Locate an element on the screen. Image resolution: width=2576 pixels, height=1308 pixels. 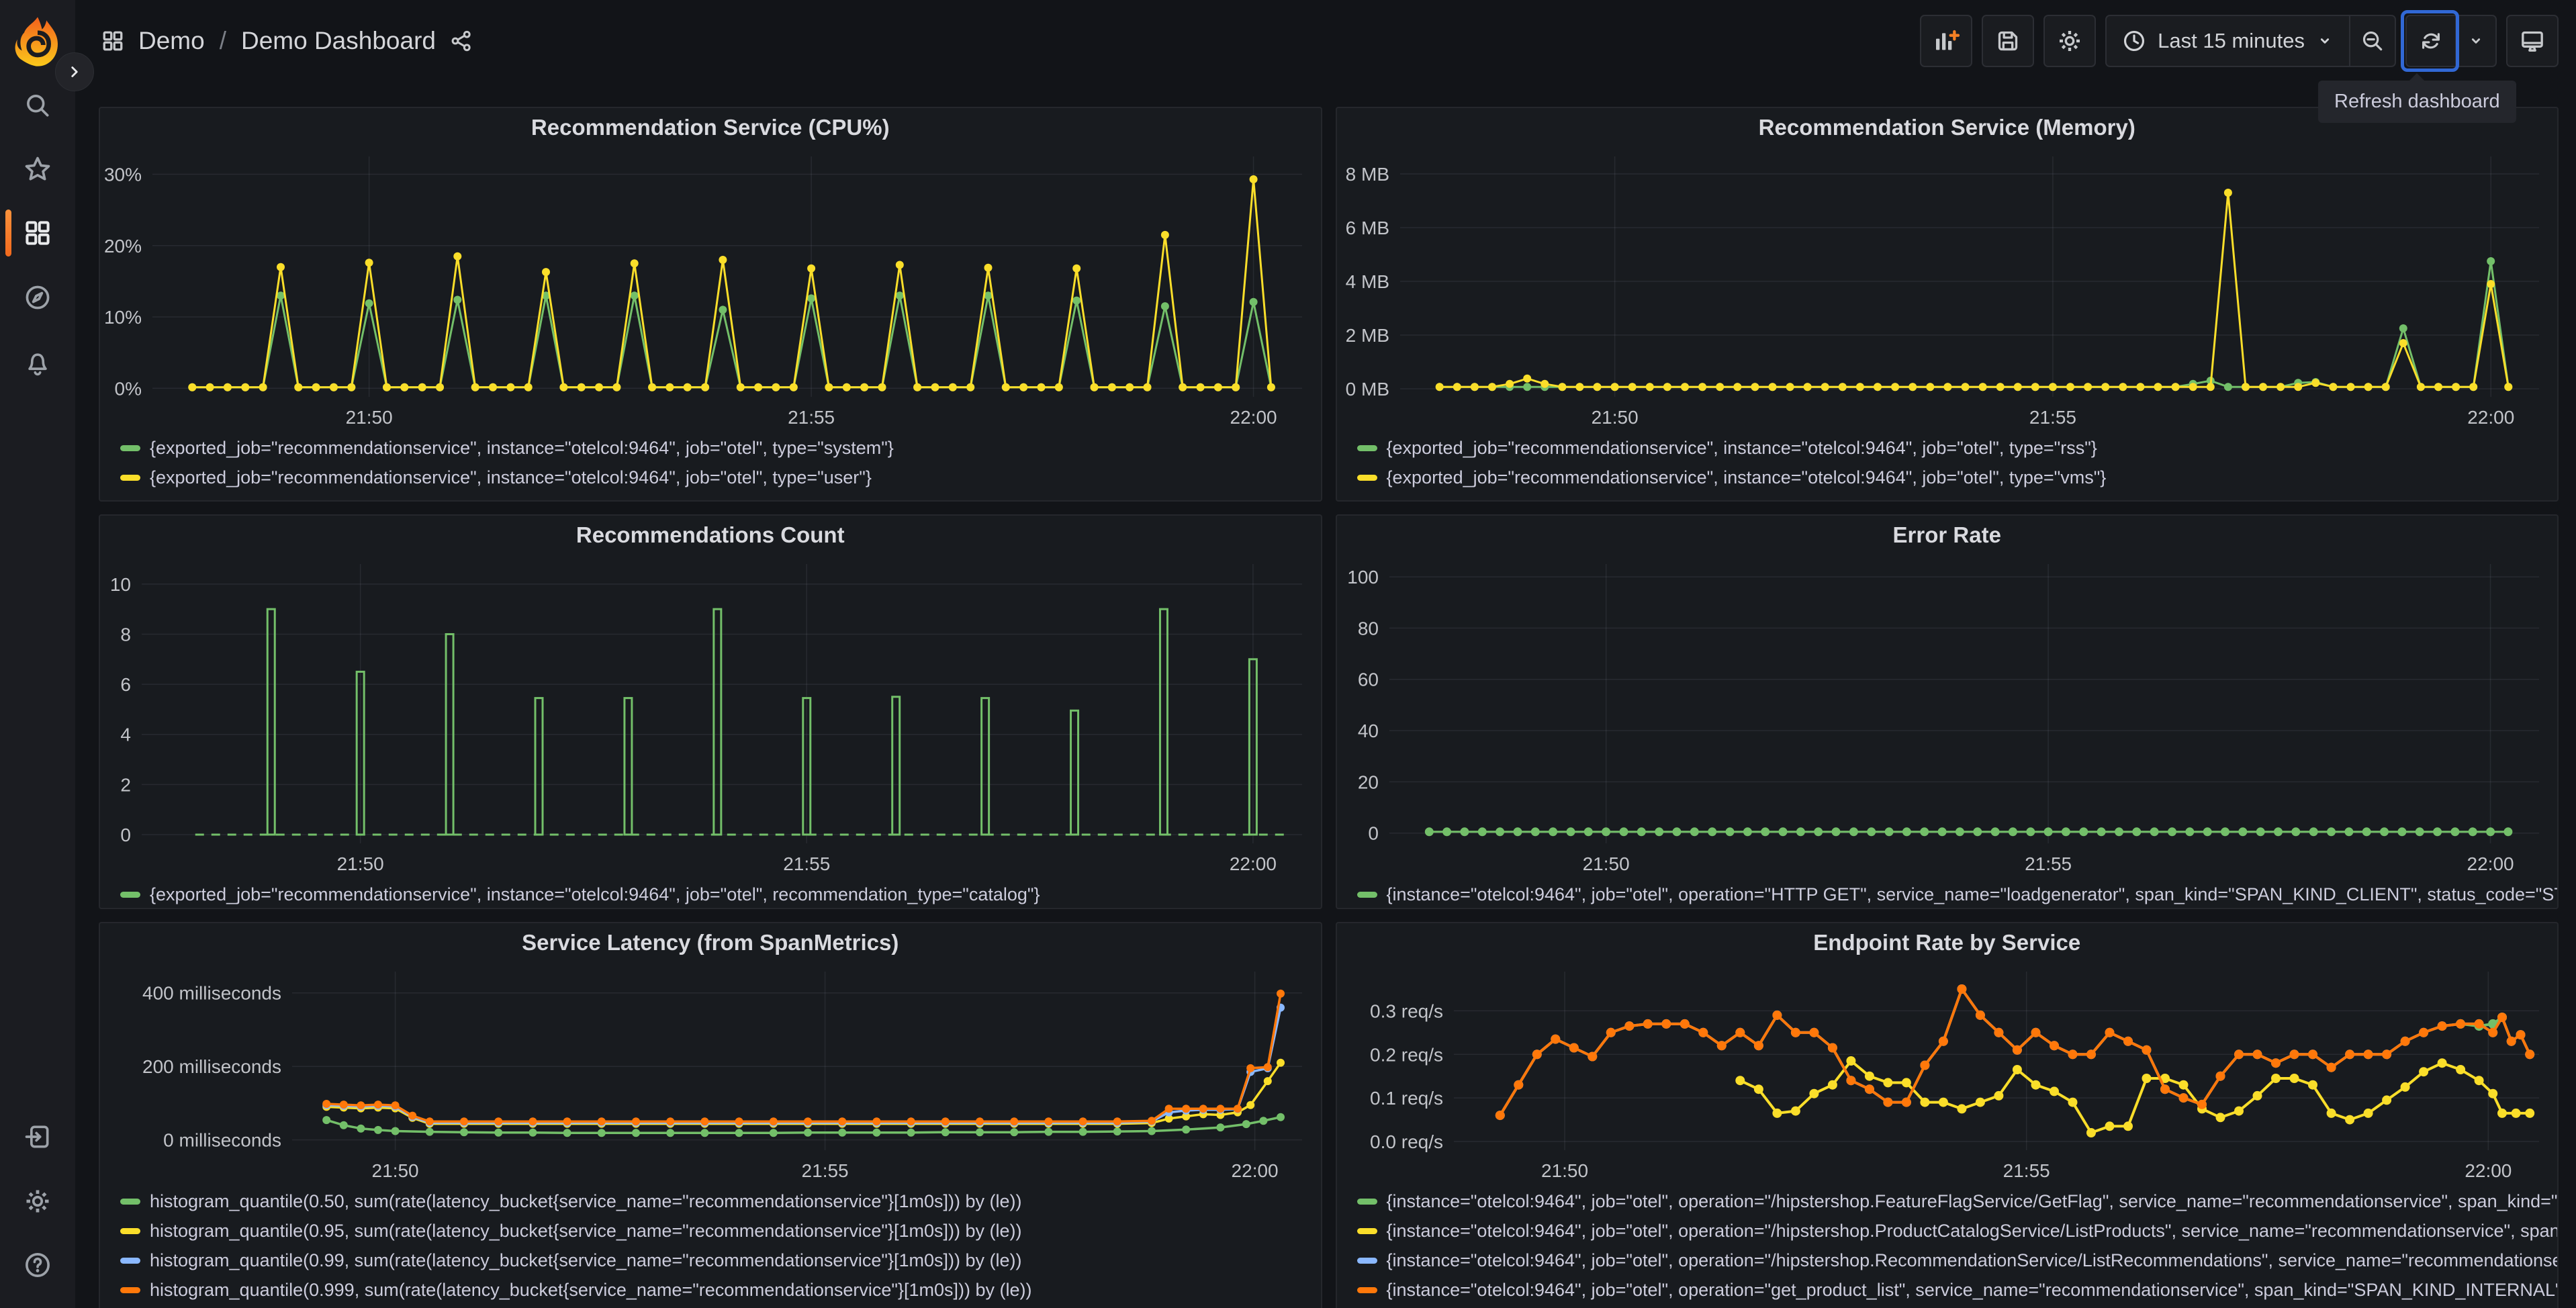
svg-text: 10 is located at coordinates (120, 585).